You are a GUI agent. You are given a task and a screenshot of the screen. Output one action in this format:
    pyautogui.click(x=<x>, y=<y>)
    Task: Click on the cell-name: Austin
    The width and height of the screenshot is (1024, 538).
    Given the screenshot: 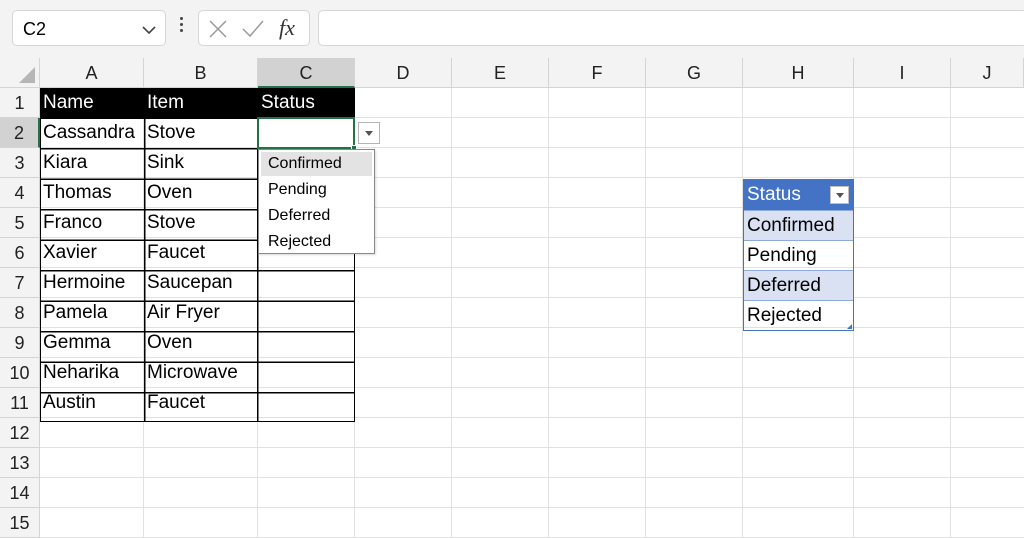 What is the action you would take?
    pyautogui.click(x=92, y=403)
    